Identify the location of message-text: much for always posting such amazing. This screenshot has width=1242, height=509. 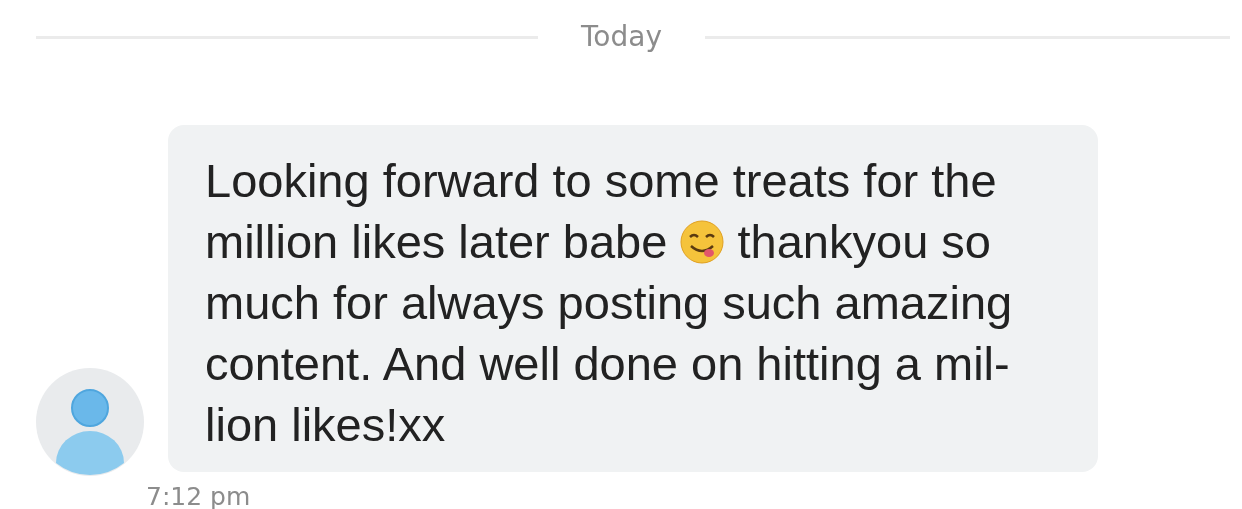
(609, 302).